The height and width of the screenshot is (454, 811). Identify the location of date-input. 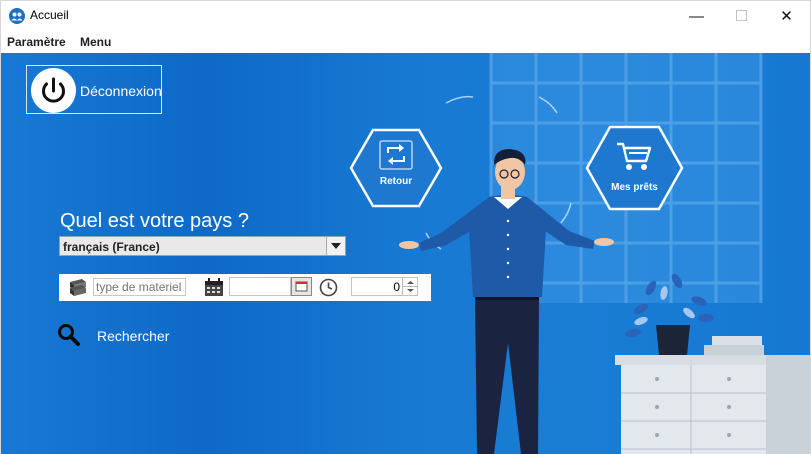
(260, 286).